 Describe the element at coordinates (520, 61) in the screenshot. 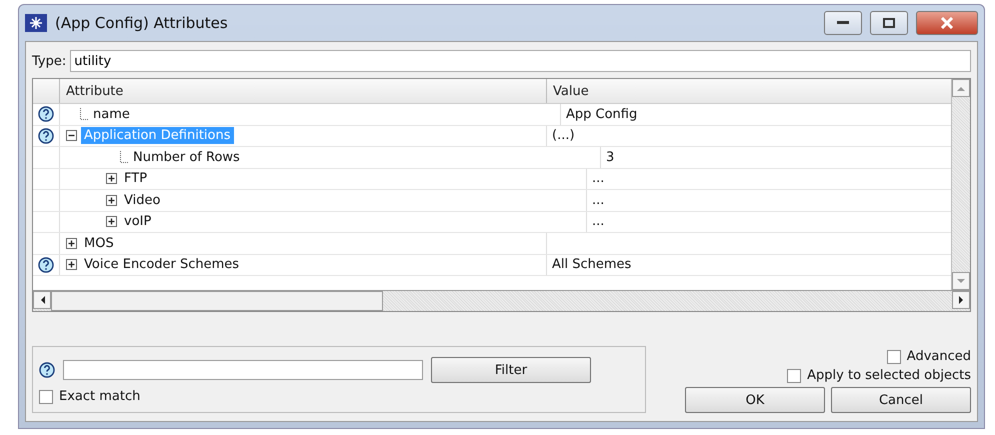

I see `type-field: utility` at that location.